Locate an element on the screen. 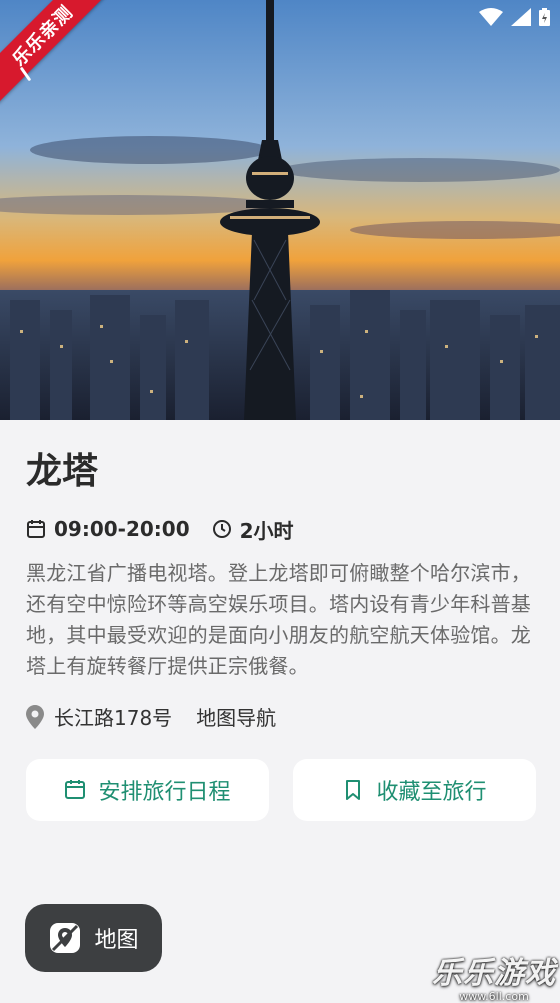  address-text: 长江路178号 is located at coordinates (113, 718).